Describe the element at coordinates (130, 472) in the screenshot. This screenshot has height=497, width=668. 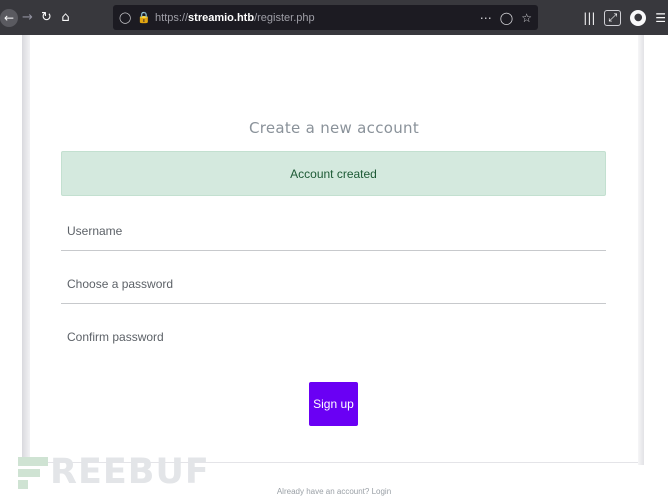
I see `watermark-text: REEBUF` at that location.